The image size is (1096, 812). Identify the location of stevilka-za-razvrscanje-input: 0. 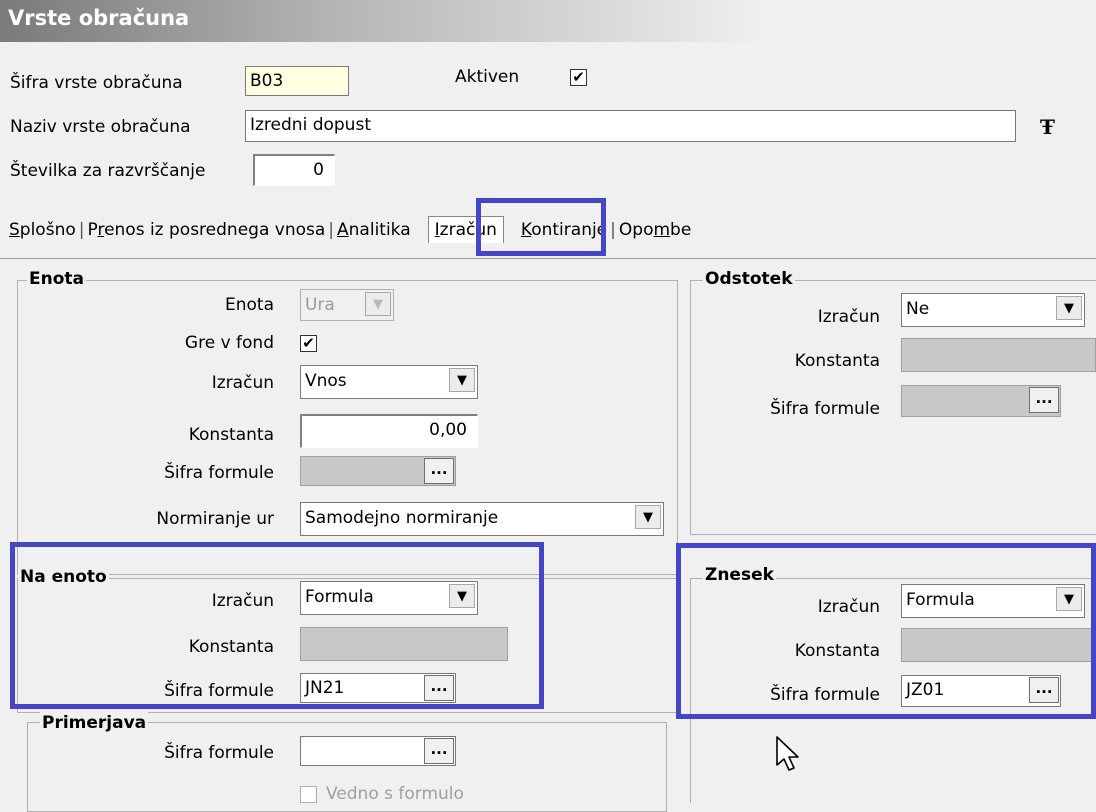
(294, 170).